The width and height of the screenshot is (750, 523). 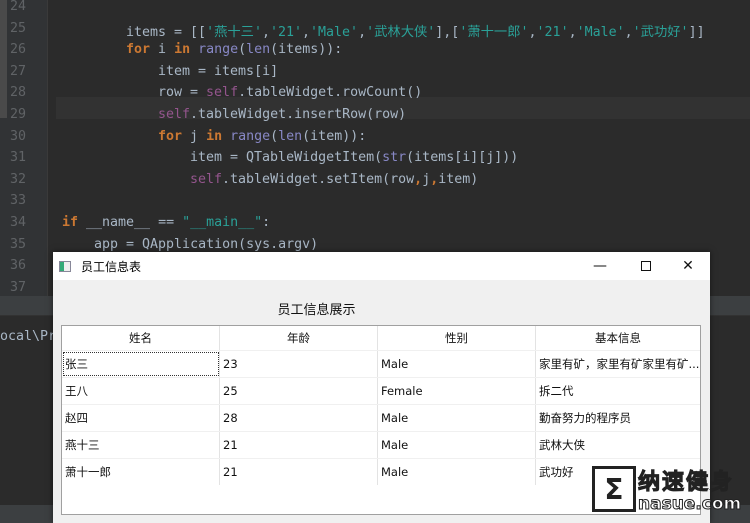 What do you see at coordinates (18, 287) in the screenshot?
I see `line-number: 37` at bounding box center [18, 287].